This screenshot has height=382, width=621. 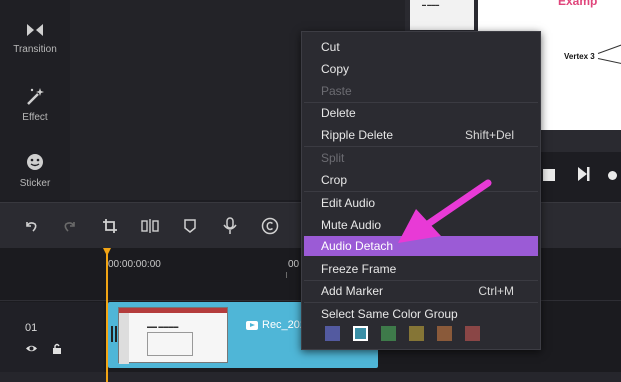 I want to click on microphone-icon, so click(x=230, y=226).